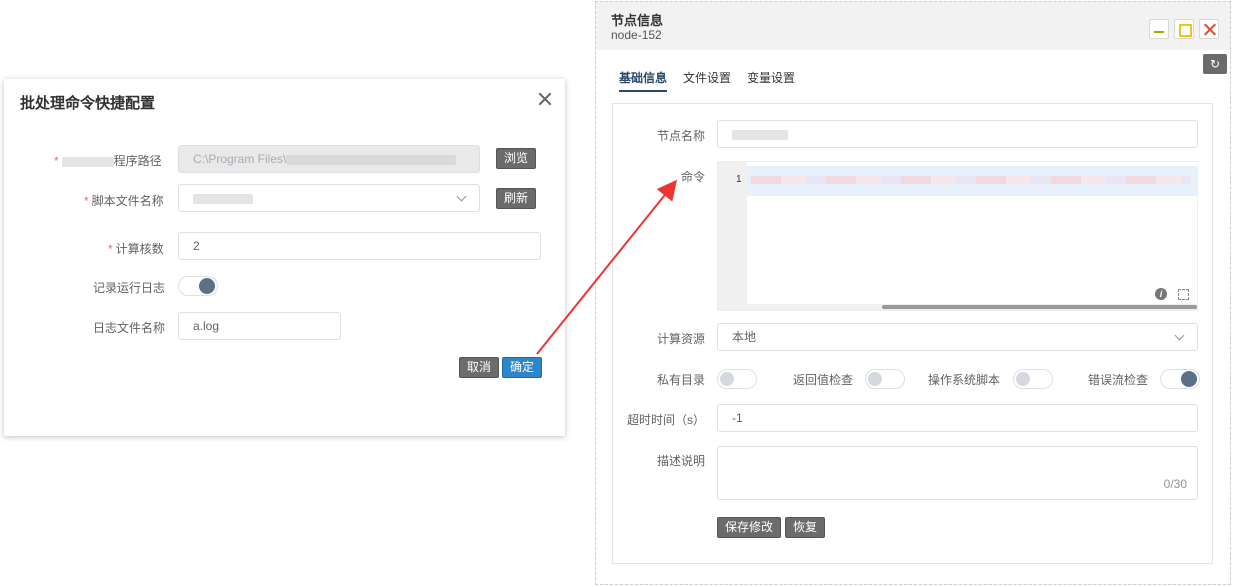 The width and height of the screenshot is (1233, 587). What do you see at coordinates (737, 379) in the screenshot?
I see `private-dir-toggle` at bounding box center [737, 379].